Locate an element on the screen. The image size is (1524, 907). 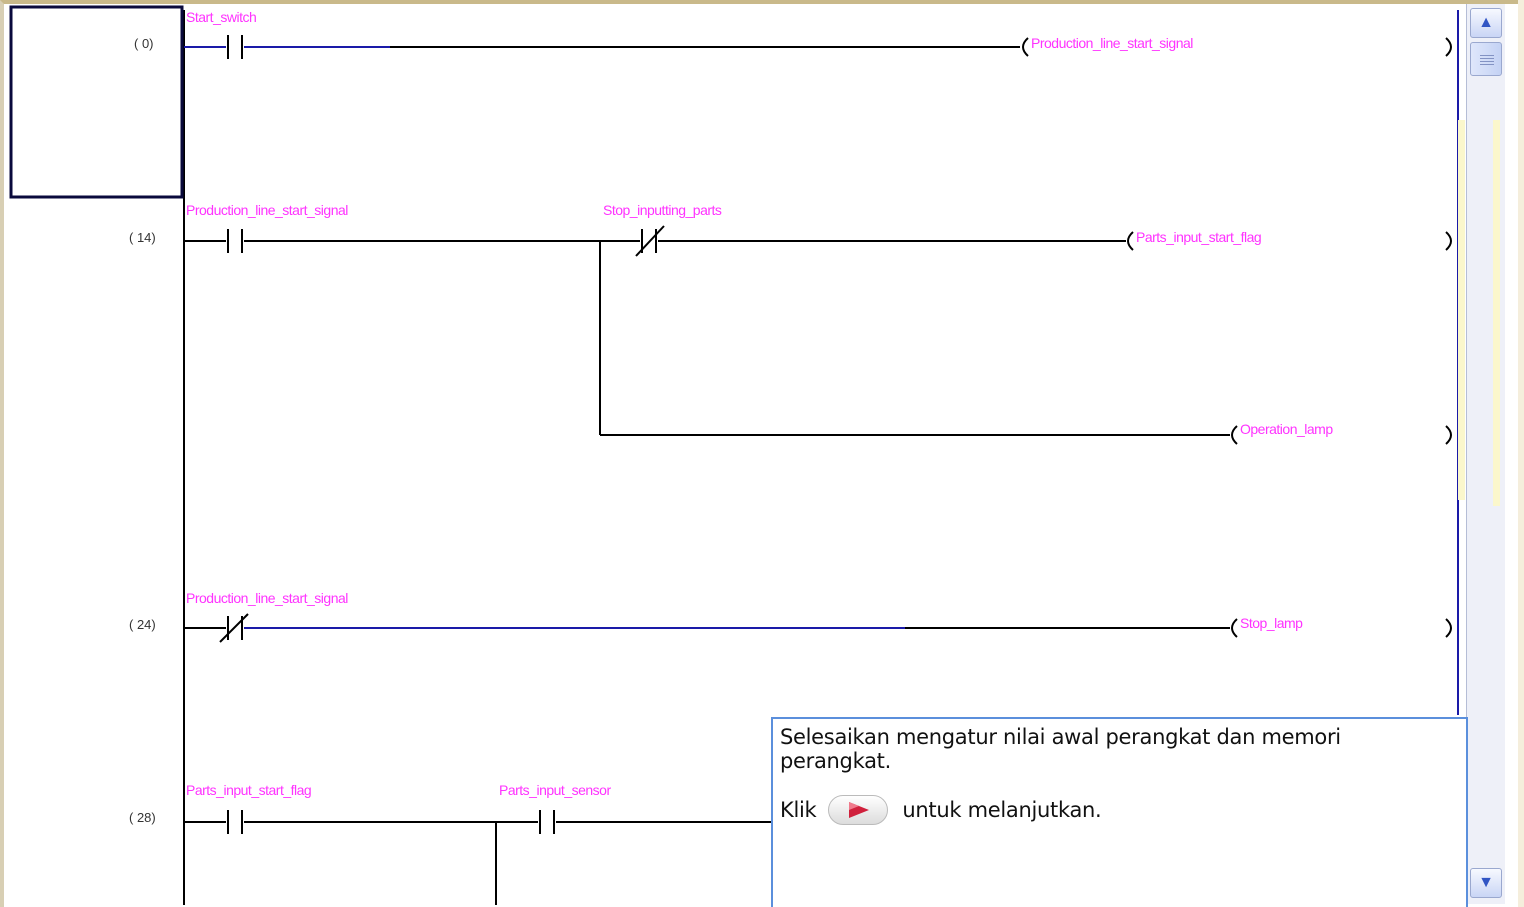
chevron-down-icon: ▼ is located at coordinates (1486, 882).